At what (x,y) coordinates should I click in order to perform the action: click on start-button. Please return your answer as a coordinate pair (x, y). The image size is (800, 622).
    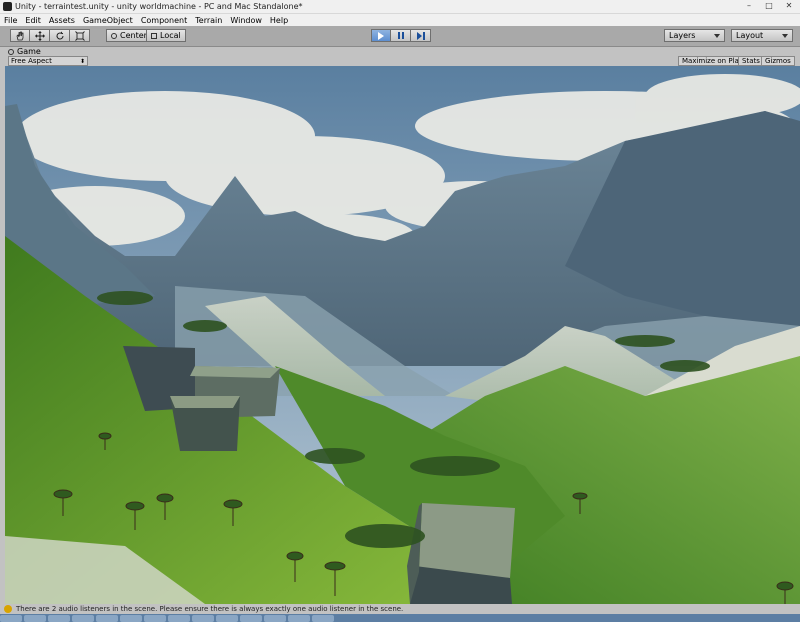
    Looking at the image, I should click on (11, 618).